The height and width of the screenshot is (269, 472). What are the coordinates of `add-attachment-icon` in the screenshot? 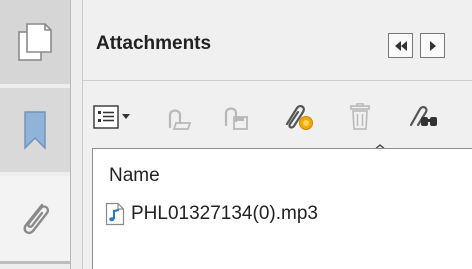 It's located at (299, 117).